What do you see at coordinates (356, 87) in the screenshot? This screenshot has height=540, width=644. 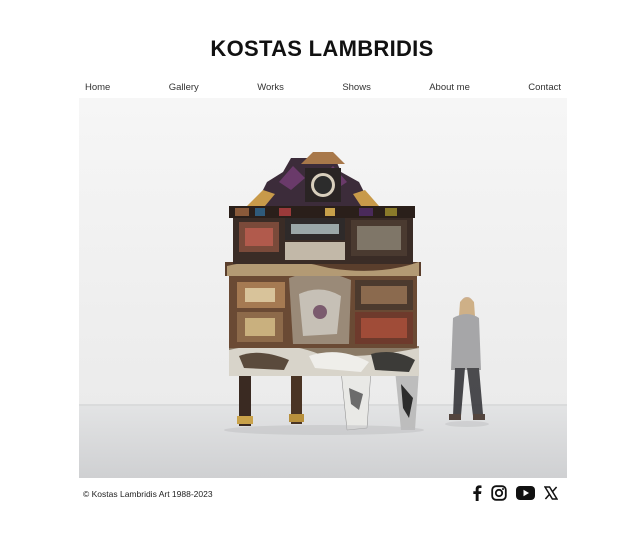 I see `nav-shows: Shows` at bounding box center [356, 87].